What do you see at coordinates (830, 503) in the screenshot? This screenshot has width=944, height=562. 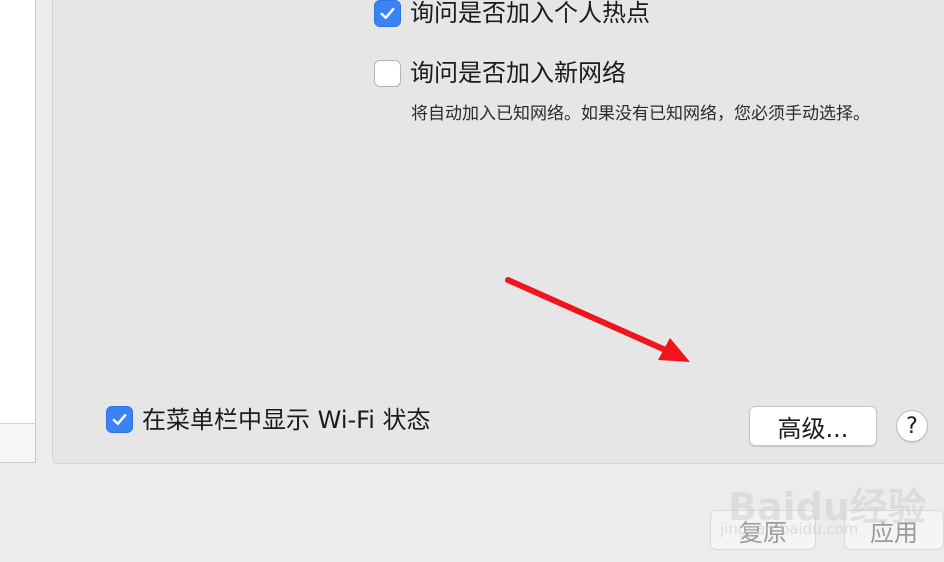 I see `baidu-jingyan-watermark: Baidu经验 jingyan.baidu.com` at bounding box center [830, 503].